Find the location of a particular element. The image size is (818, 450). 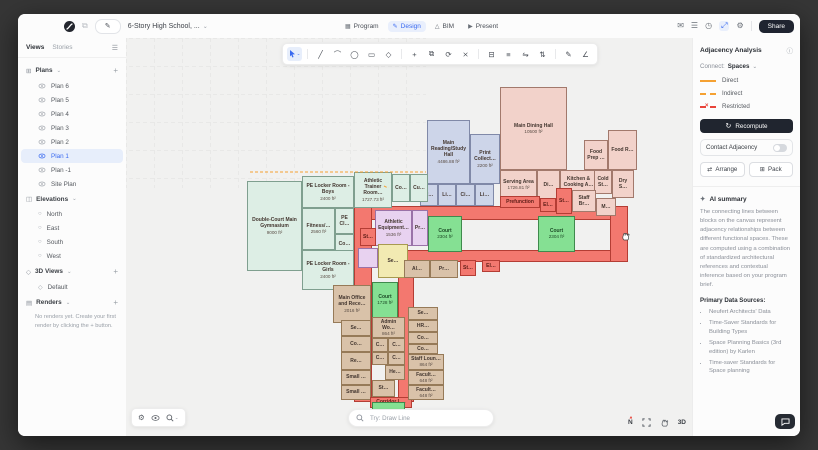

tab-views: Views is located at coordinates (35, 47).